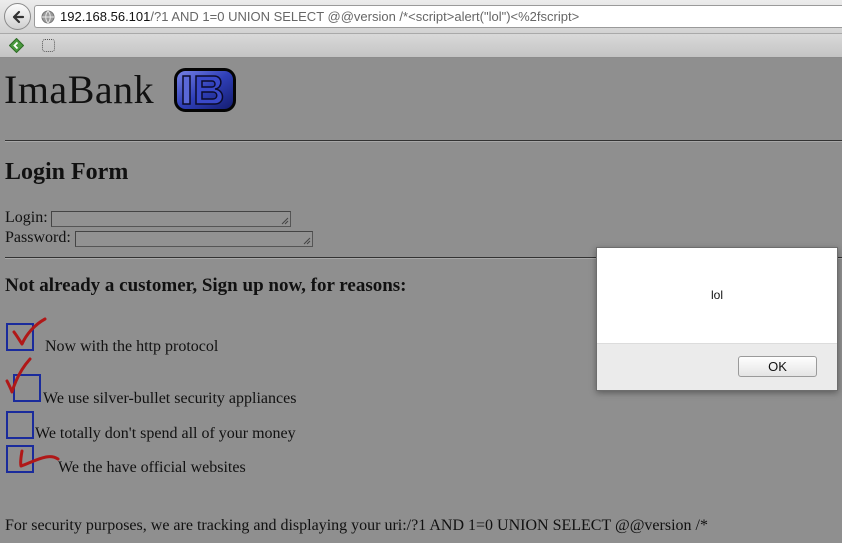 This screenshot has width=842, height=543. Describe the element at coordinates (67, 172) in the screenshot. I see `login-heading: Login Form` at that location.